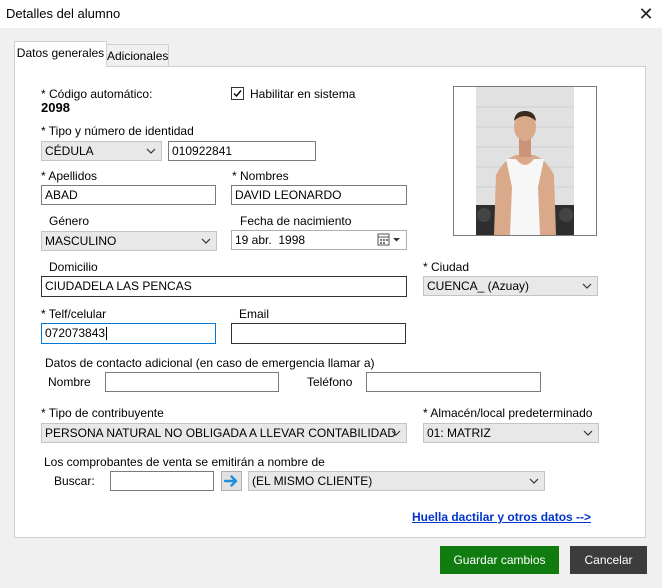  What do you see at coordinates (55, 107) in the screenshot?
I see `auto-code-value: 2098` at bounding box center [55, 107].